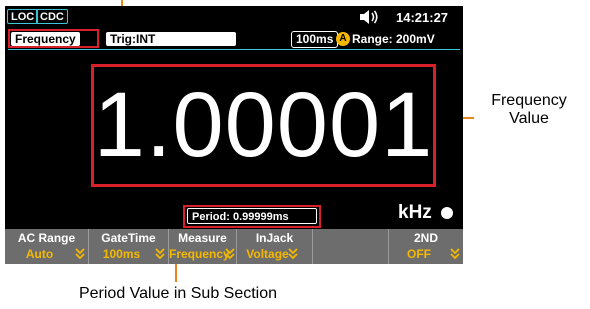 This screenshot has height=309, width=590. I want to click on status-dot-icon, so click(447, 213).